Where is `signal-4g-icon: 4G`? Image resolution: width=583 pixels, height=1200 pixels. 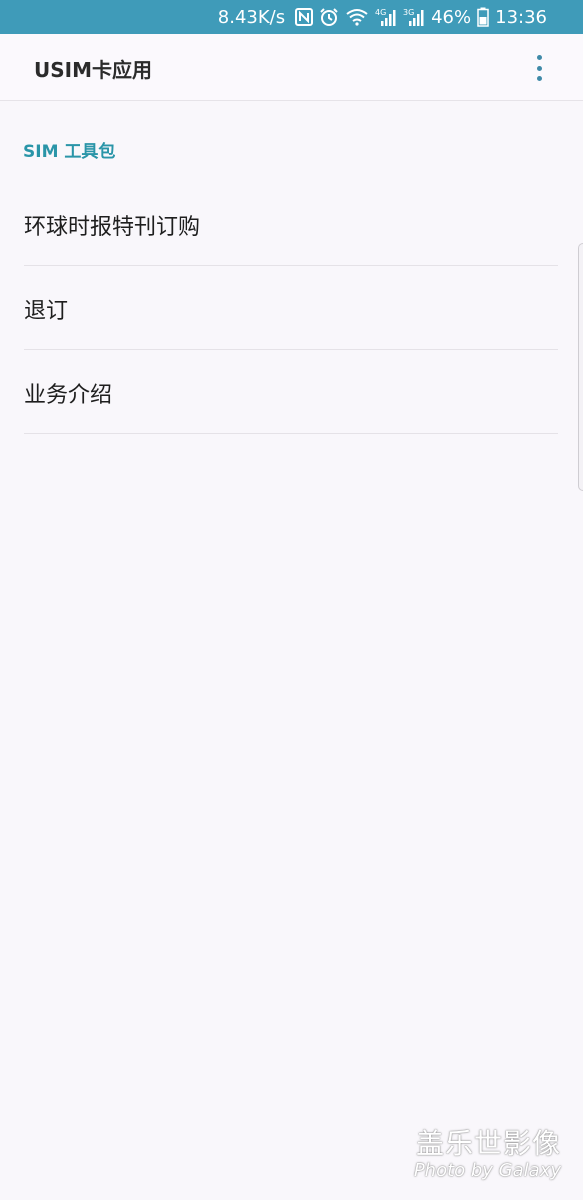 signal-4g-icon: 4G is located at coordinates (385, 17).